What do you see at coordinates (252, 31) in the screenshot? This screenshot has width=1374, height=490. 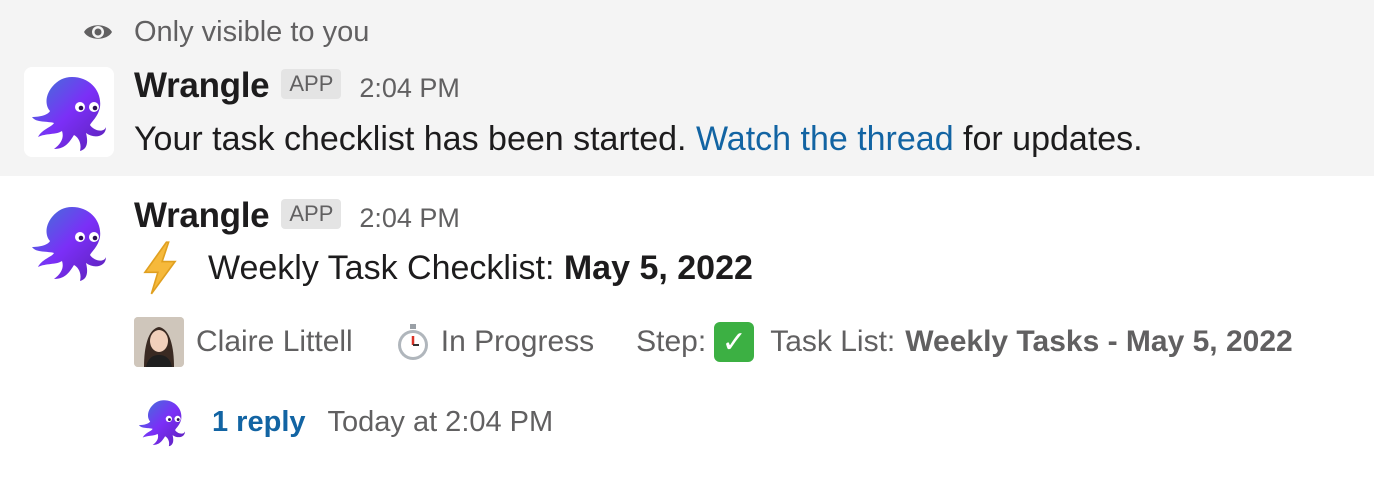 I see `visibility-text: Only visible to you` at bounding box center [252, 31].